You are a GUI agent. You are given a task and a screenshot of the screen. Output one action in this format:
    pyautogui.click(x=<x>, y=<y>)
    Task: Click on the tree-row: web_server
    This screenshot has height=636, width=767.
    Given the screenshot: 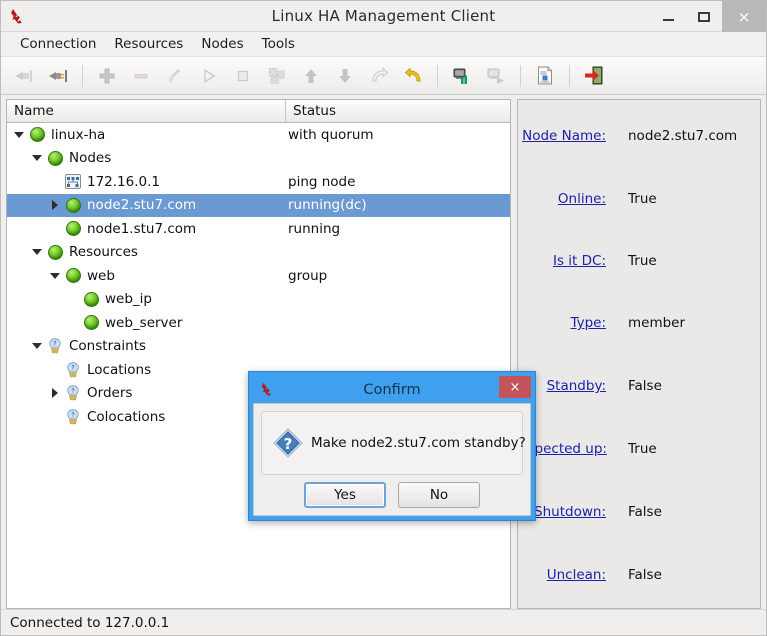 What is the action you would take?
    pyautogui.click(x=258, y=323)
    